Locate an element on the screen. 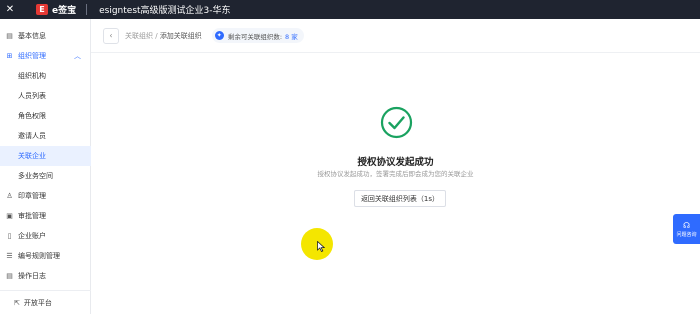 Image resolution: width=700 pixels, height=314 pixels. sidebar-item-label: 基本信息 is located at coordinates (32, 36).